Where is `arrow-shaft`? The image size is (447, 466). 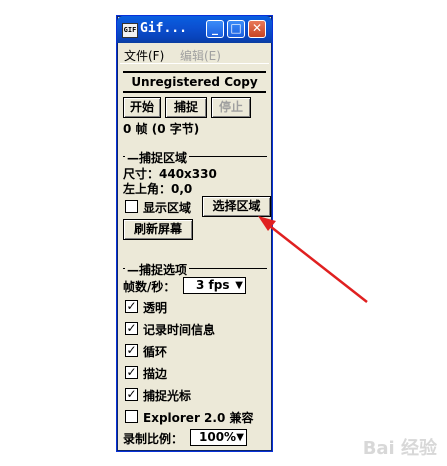 arrow-shaft is located at coordinates (316, 262).